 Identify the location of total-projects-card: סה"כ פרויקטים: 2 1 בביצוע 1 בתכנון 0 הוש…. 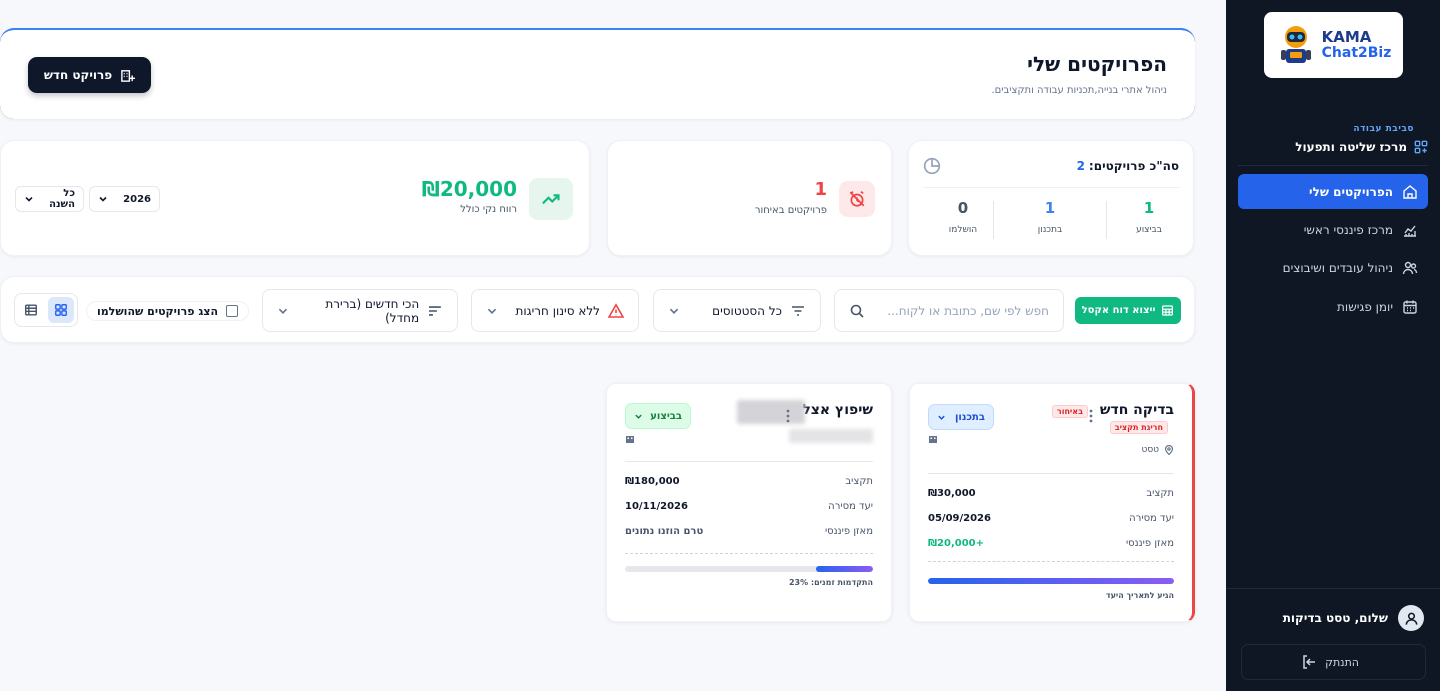
(1051, 198).